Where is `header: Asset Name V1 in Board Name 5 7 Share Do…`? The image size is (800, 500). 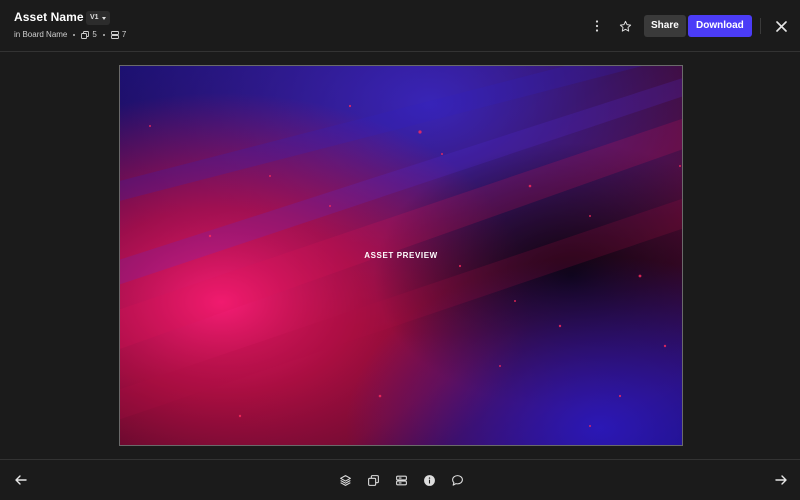
header: Asset Name V1 in Board Name 5 7 Share Do… is located at coordinates (400, 26).